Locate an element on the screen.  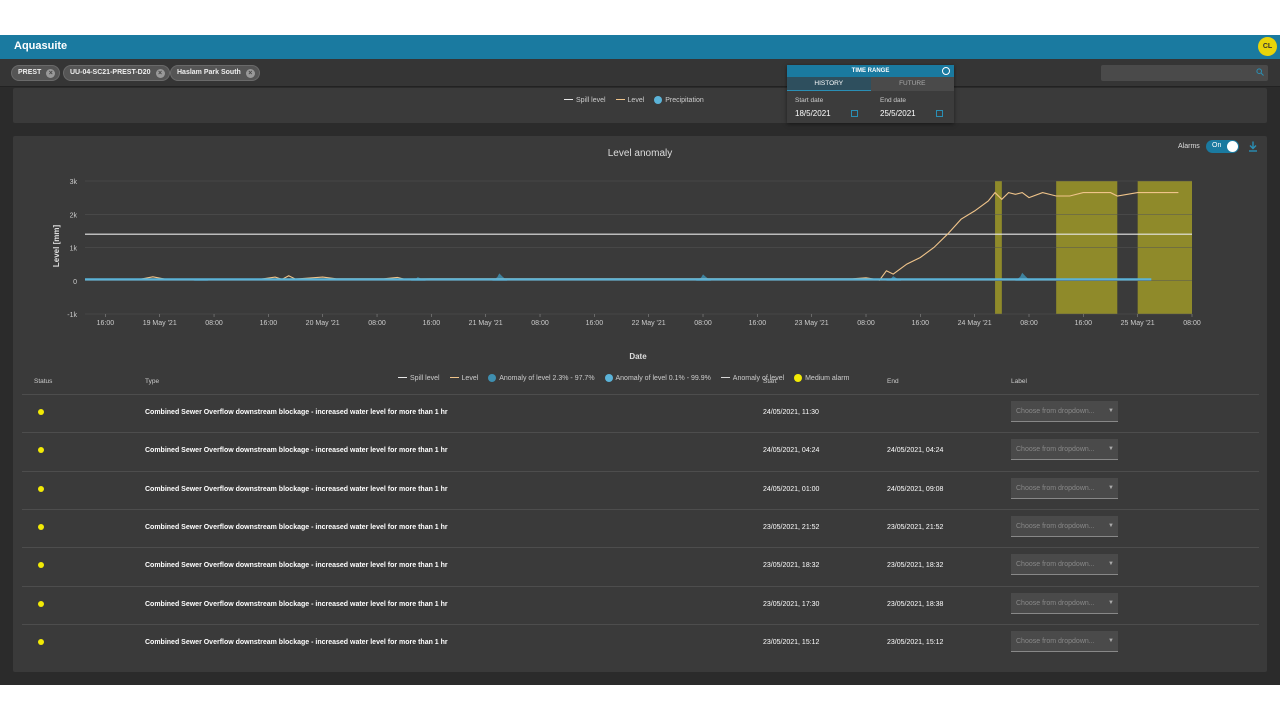
y-axis-label: Level [mm] is located at coordinates (56, 246).